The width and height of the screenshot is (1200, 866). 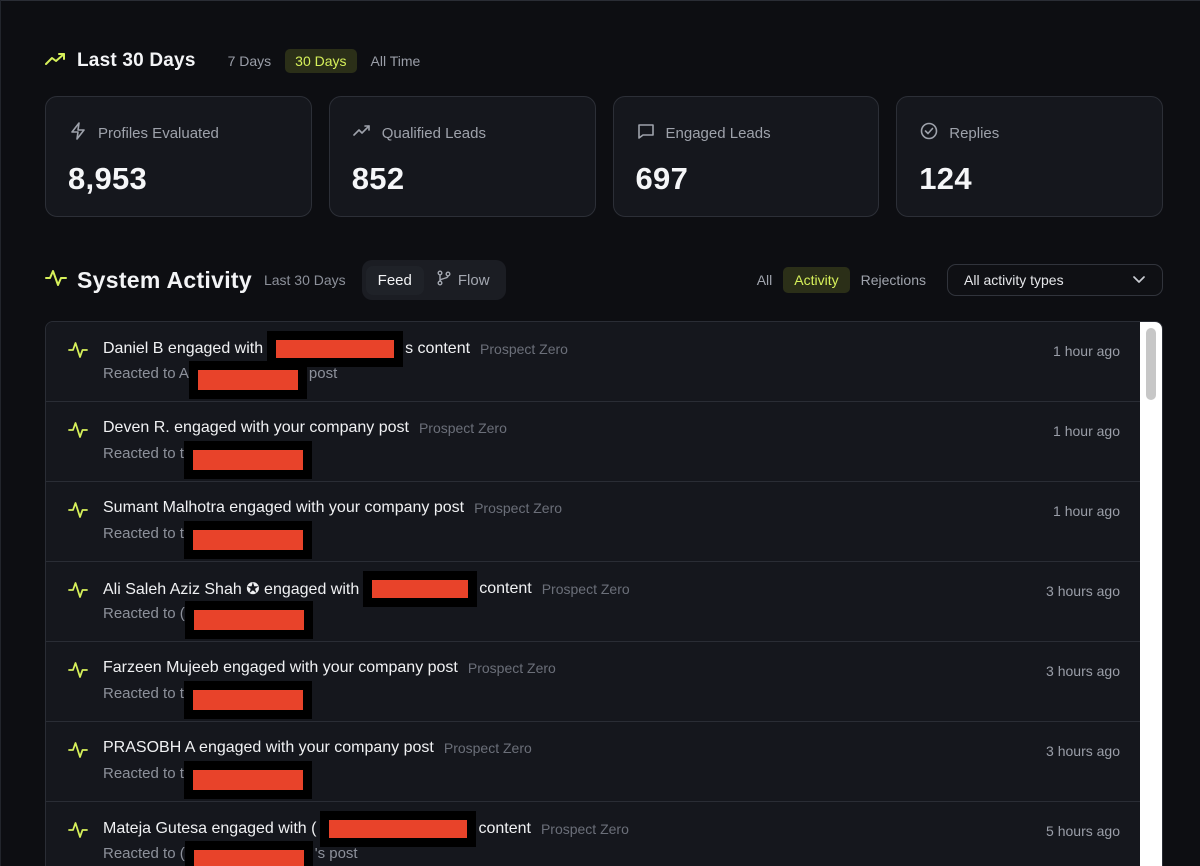 I want to click on activity-text: Daniel B engaged with, so click(x=183, y=348).